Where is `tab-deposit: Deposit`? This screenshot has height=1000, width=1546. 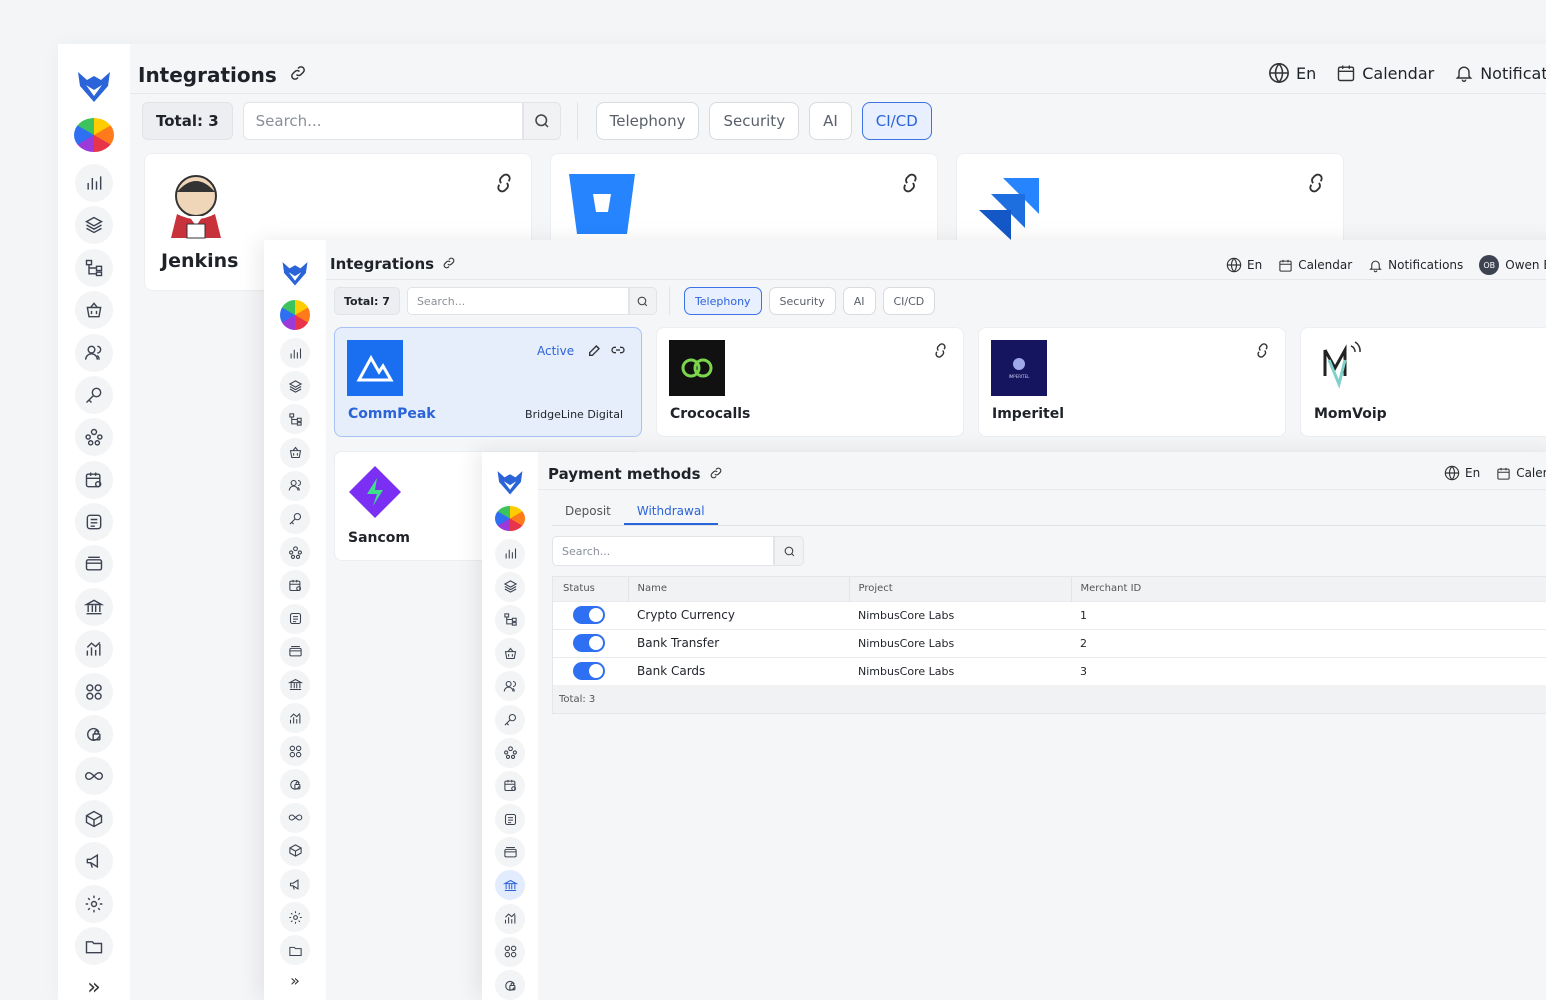 tab-deposit: Deposit is located at coordinates (588, 511).